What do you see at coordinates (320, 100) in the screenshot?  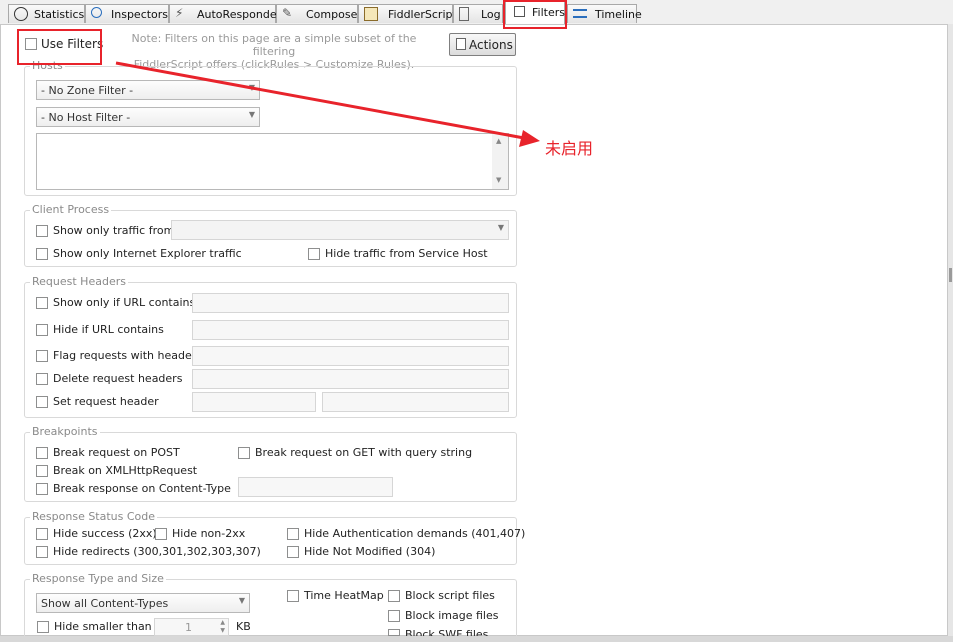 I see `arrow-shaft` at bounding box center [320, 100].